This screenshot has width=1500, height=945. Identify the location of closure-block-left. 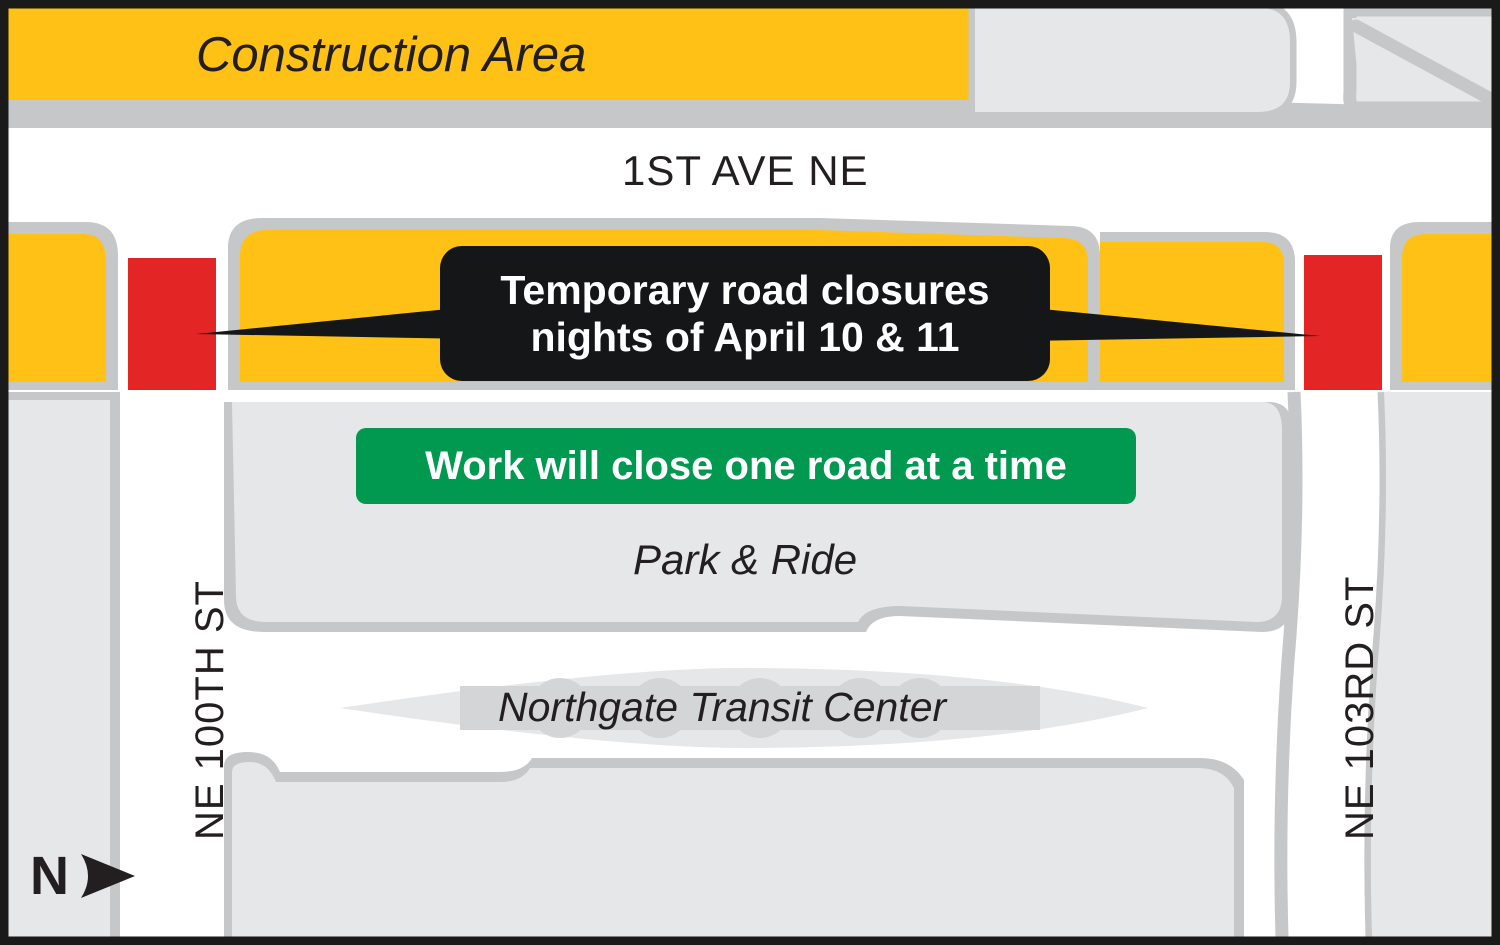
(172, 324).